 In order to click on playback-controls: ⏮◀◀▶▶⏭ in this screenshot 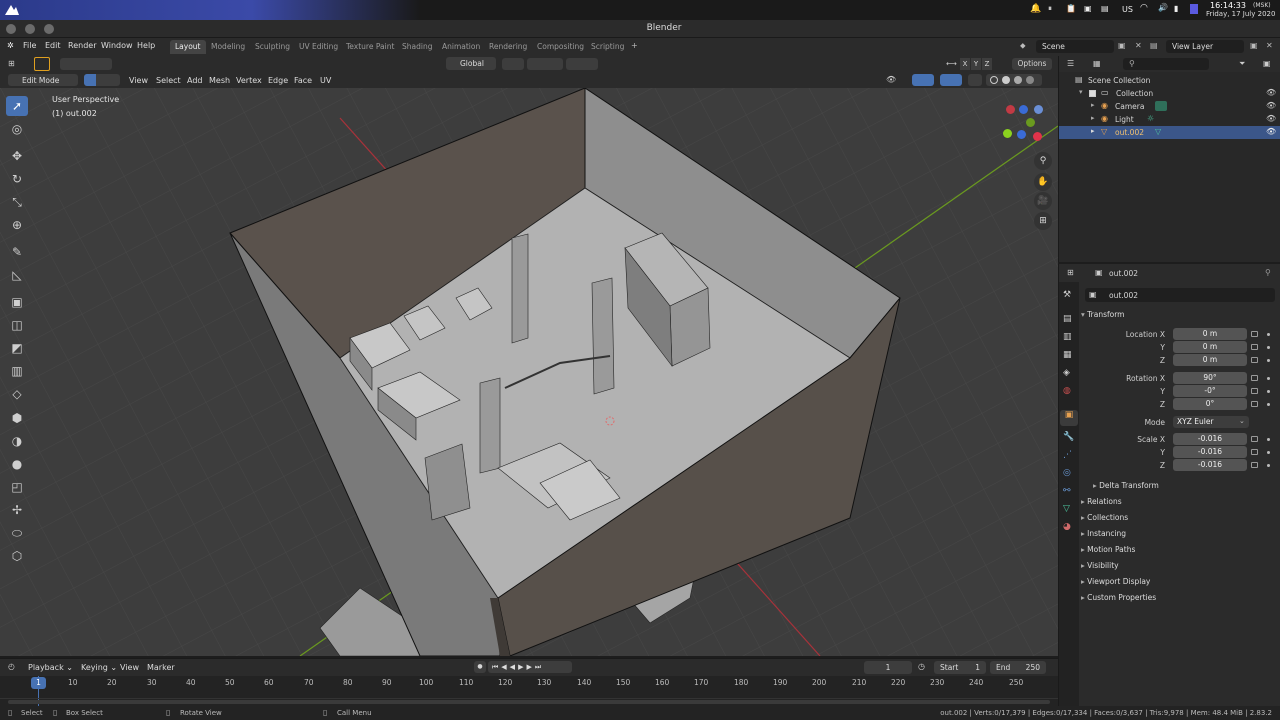, I will do `click(530, 667)`.